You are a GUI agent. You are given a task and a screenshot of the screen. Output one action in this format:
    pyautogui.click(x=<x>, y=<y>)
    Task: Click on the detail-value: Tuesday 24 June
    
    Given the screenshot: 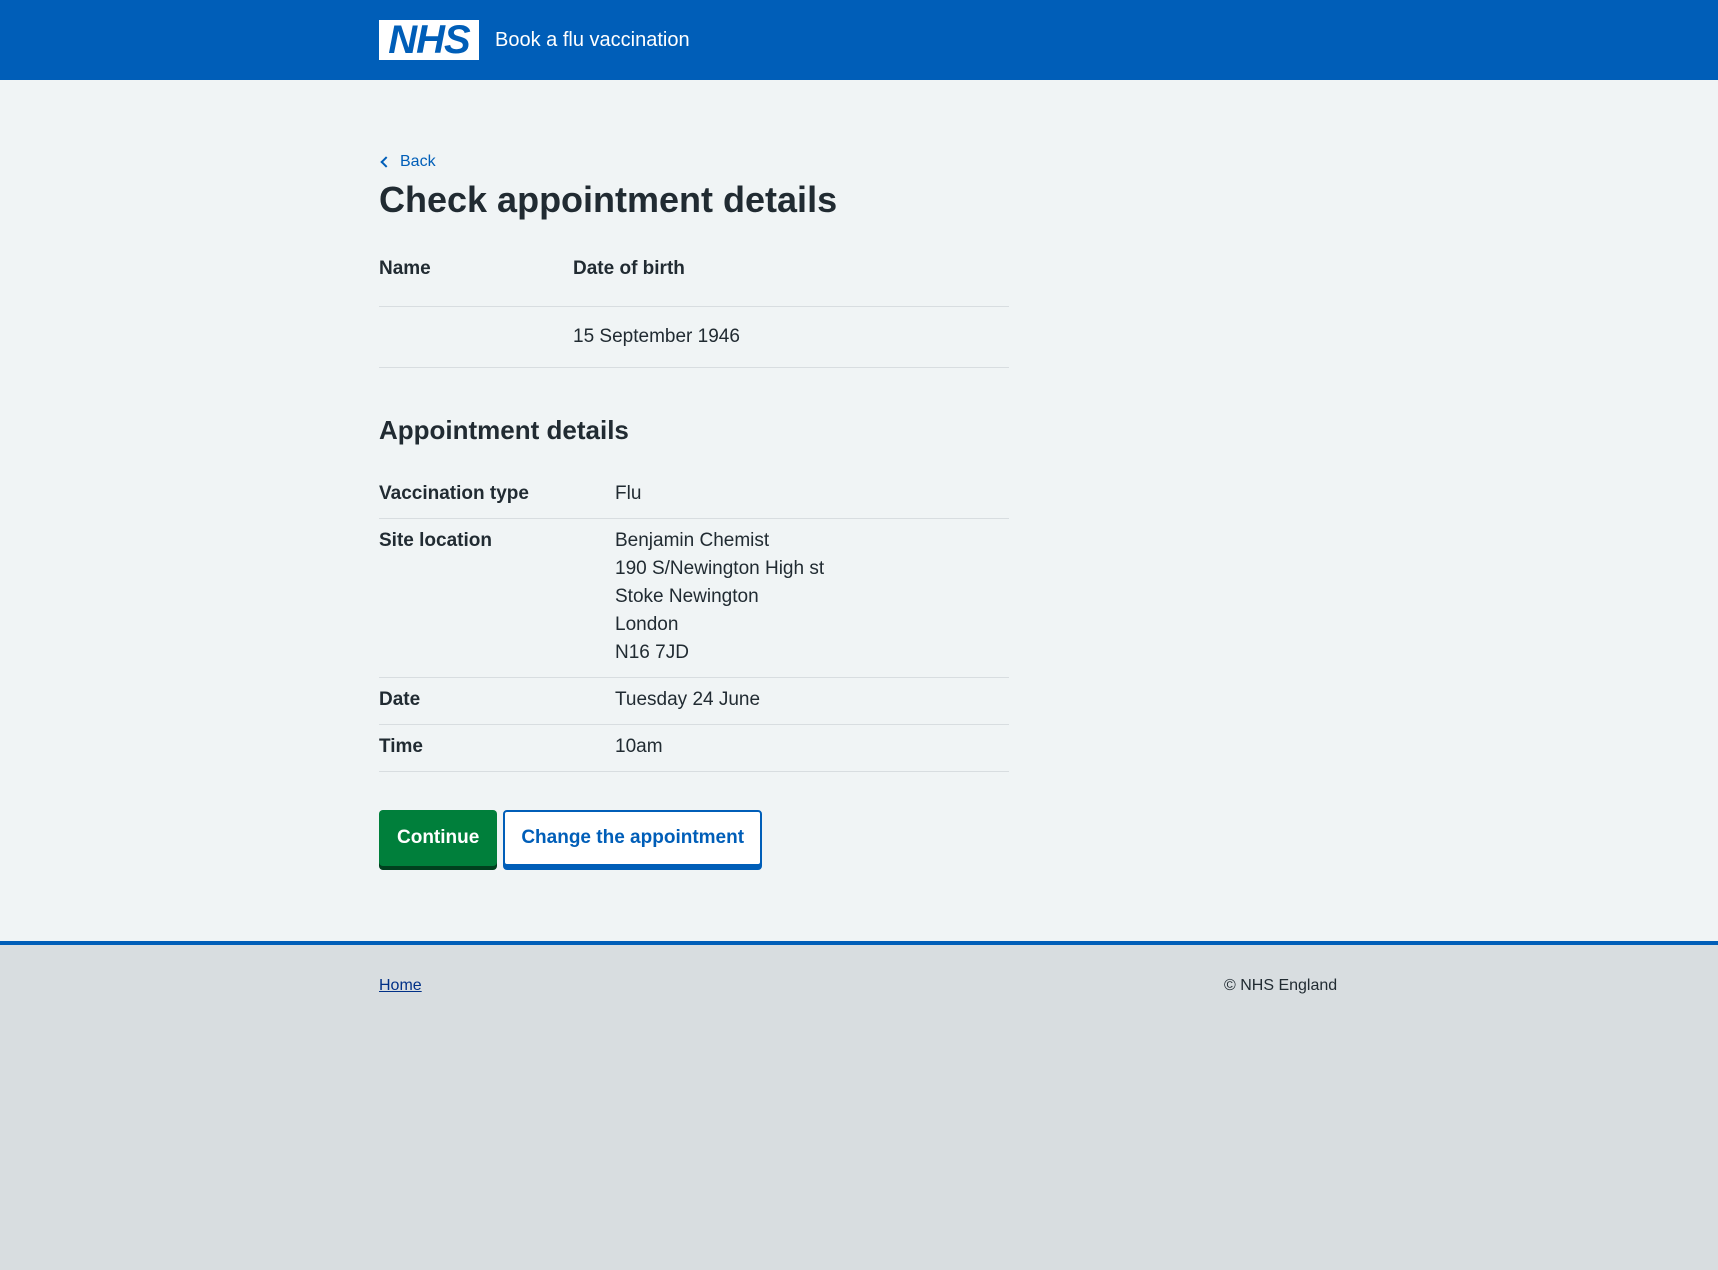 What is the action you would take?
    pyautogui.click(x=688, y=699)
    